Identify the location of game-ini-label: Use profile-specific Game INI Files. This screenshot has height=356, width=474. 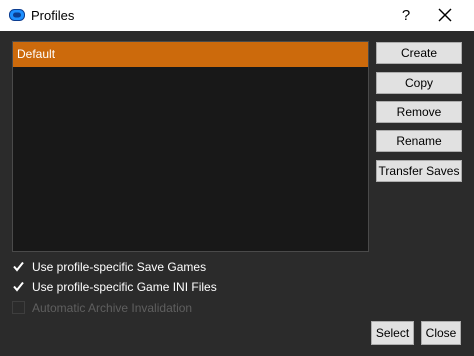
(124, 287).